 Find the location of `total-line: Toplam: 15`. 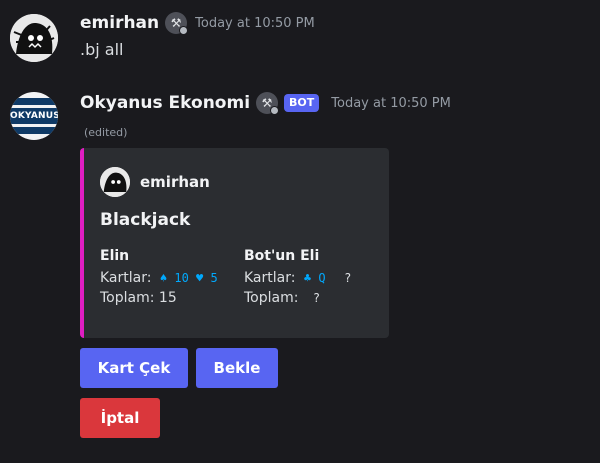

total-line: Toplam: 15 is located at coordinates (159, 298).